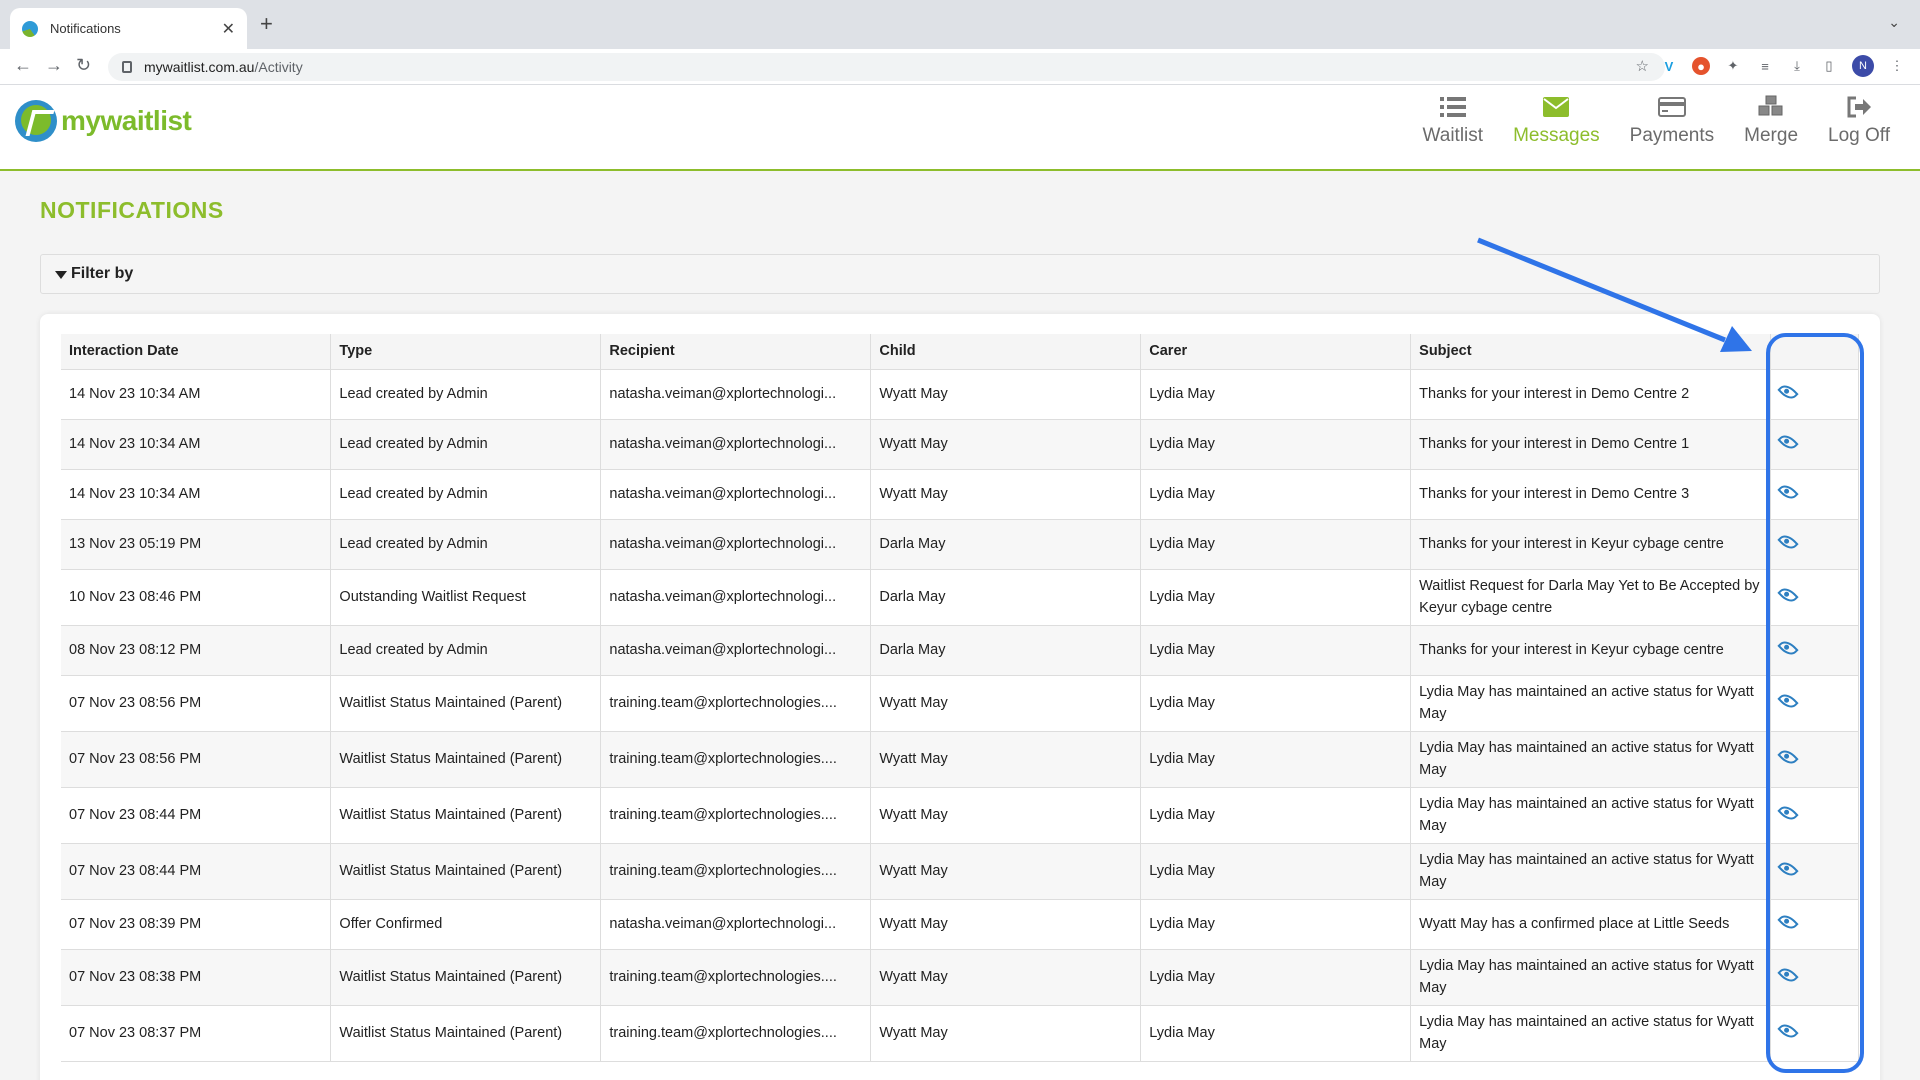 The width and height of the screenshot is (1920, 1080). What do you see at coordinates (196, 352) in the screenshot?
I see `column-header-interaction-date: Interaction Date` at bounding box center [196, 352].